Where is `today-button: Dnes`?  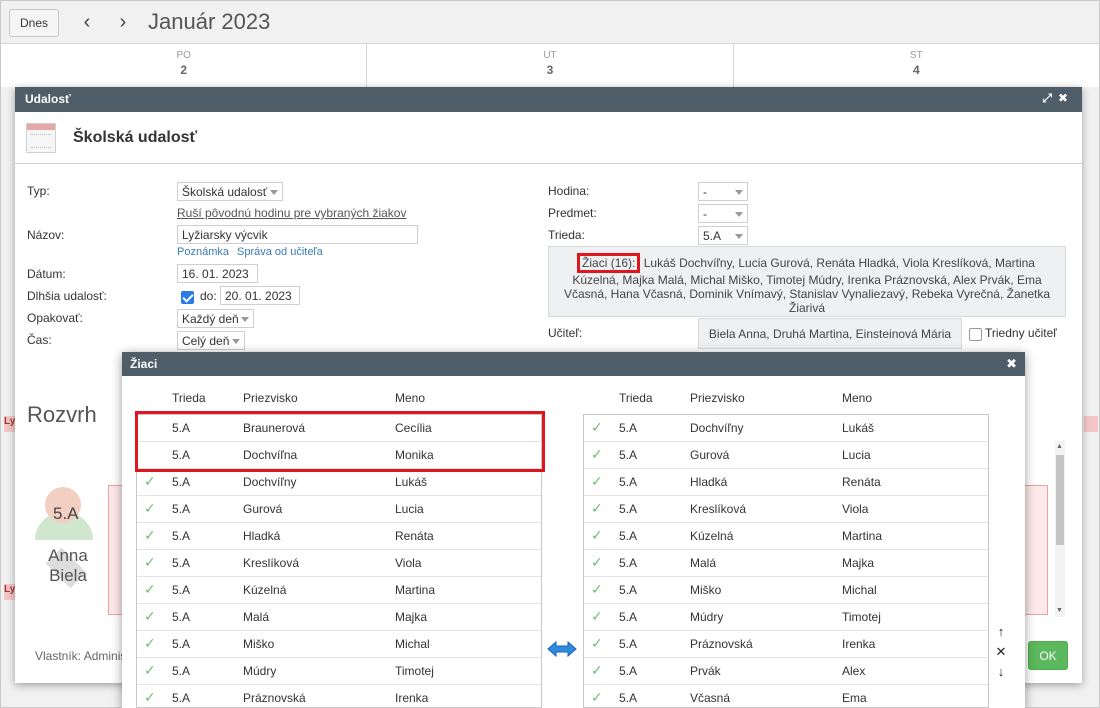 today-button: Dnes is located at coordinates (34, 23).